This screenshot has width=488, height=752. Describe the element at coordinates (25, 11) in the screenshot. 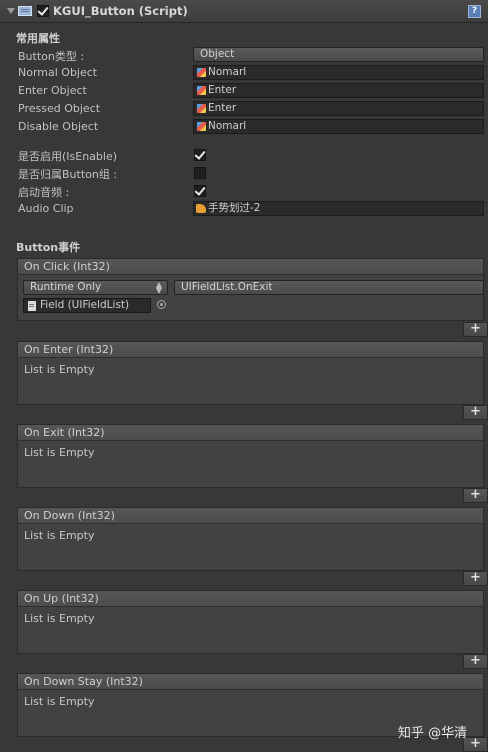

I see `script-icon` at that location.